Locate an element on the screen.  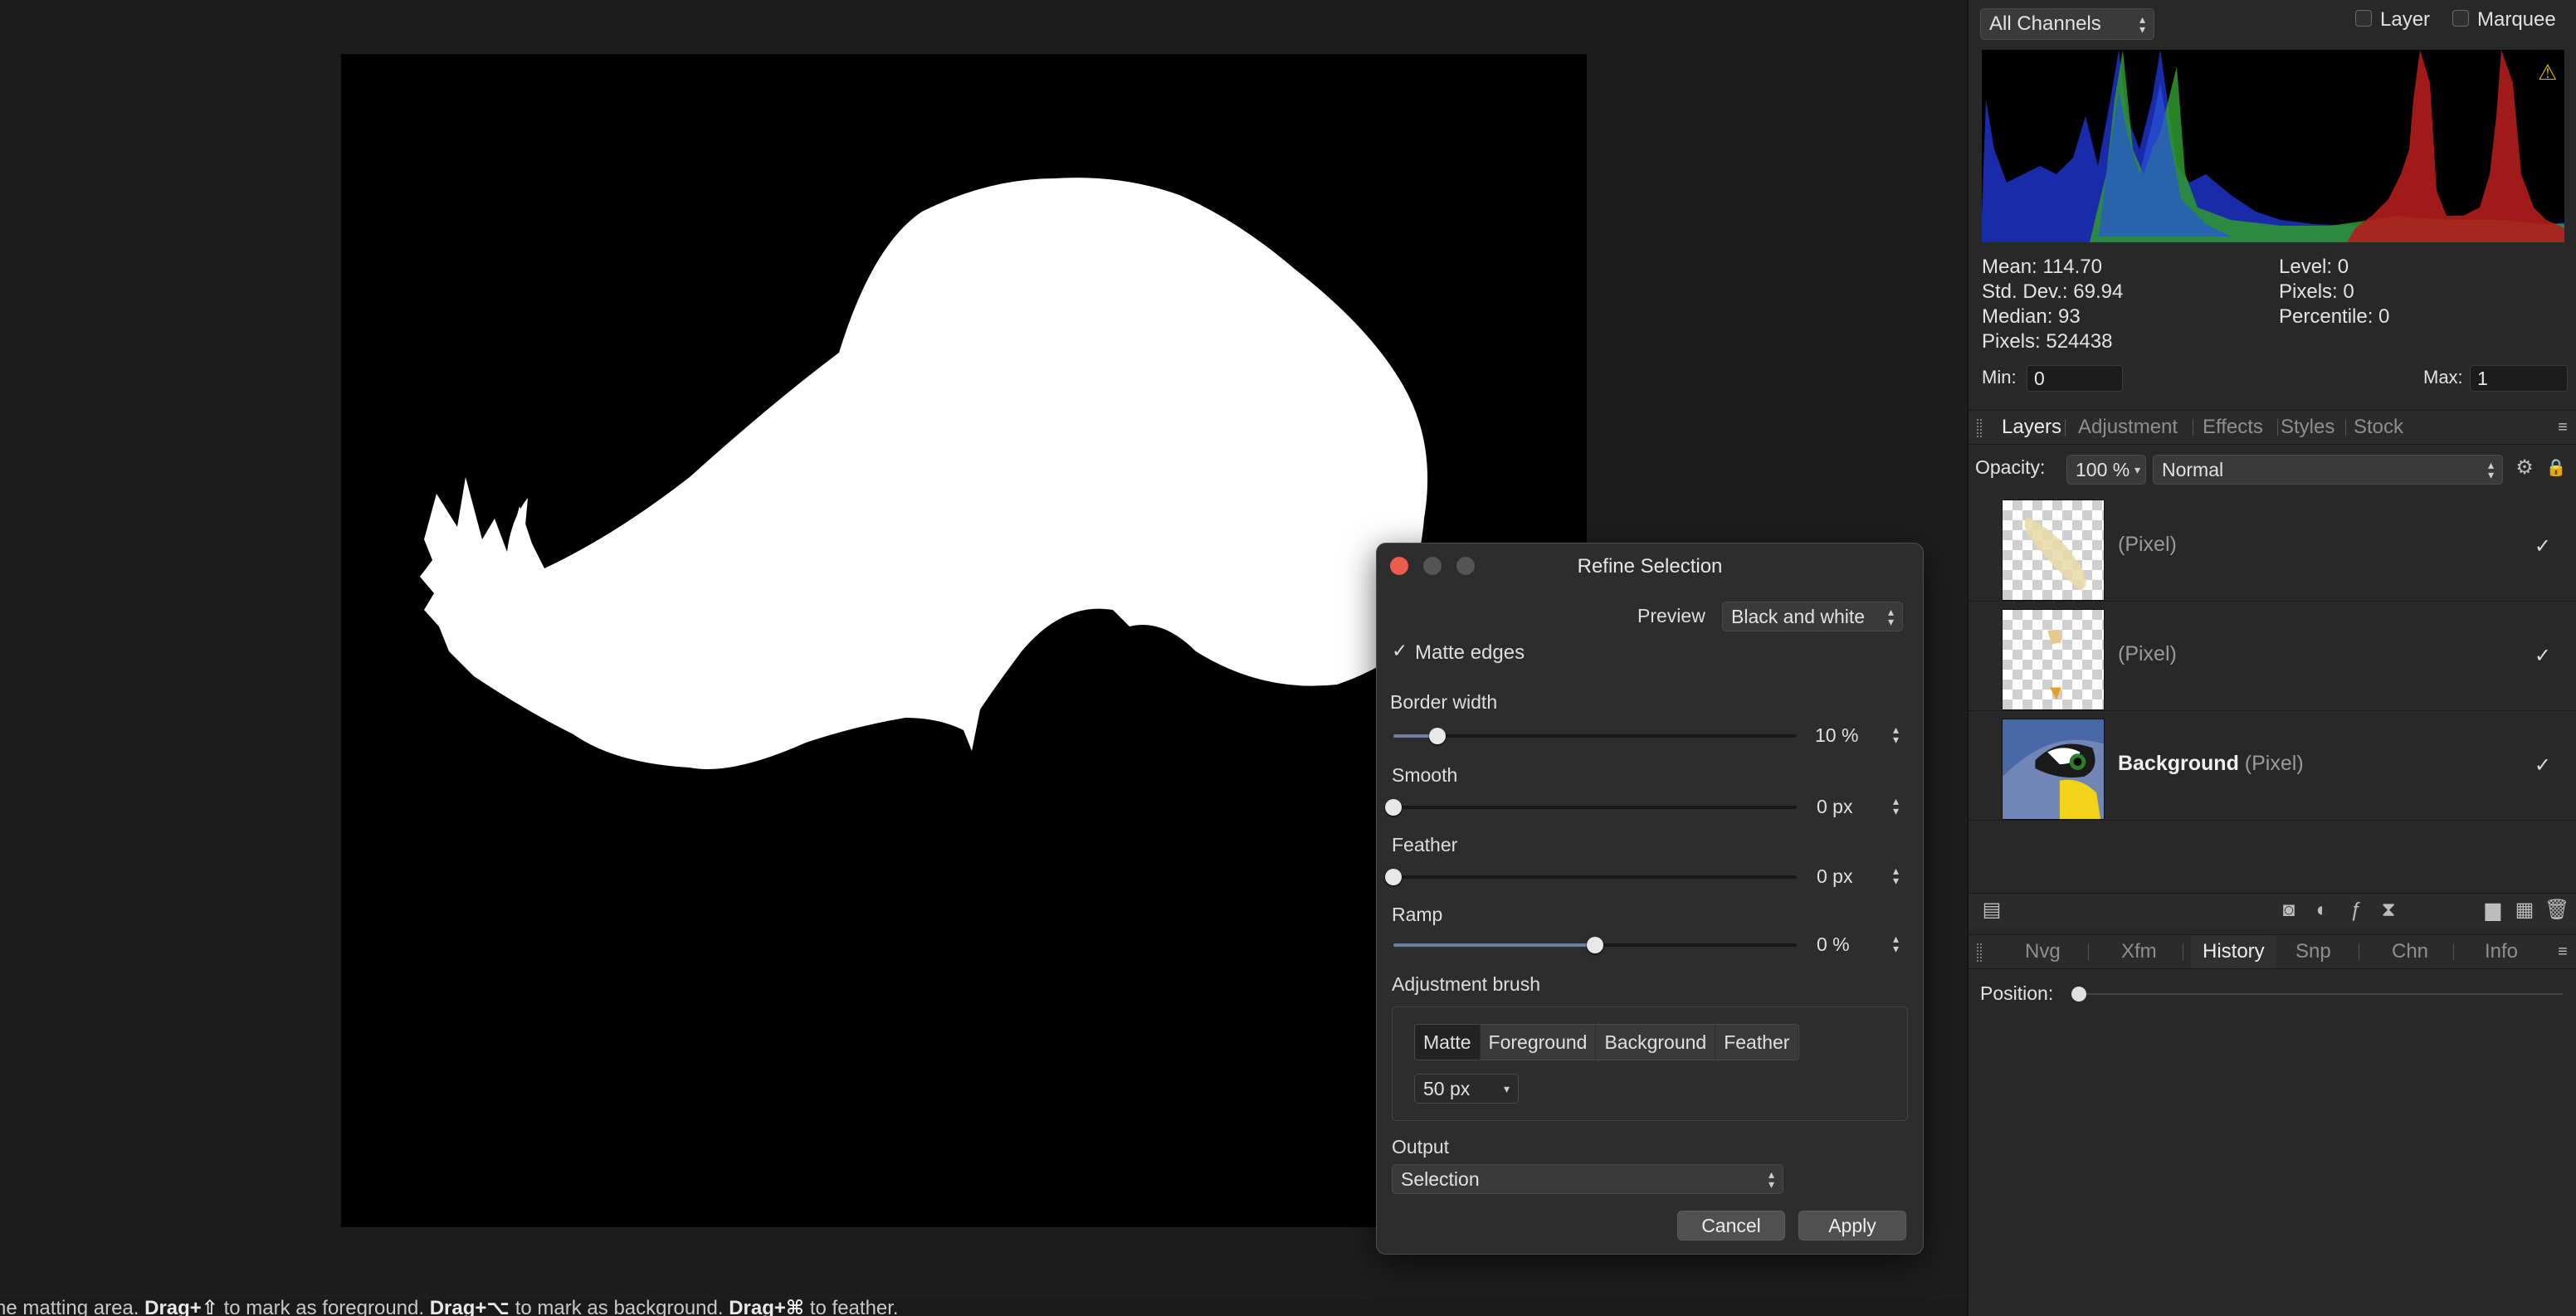
smooth-stepper: ▴ ▾ is located at coordinates (1896, 805).